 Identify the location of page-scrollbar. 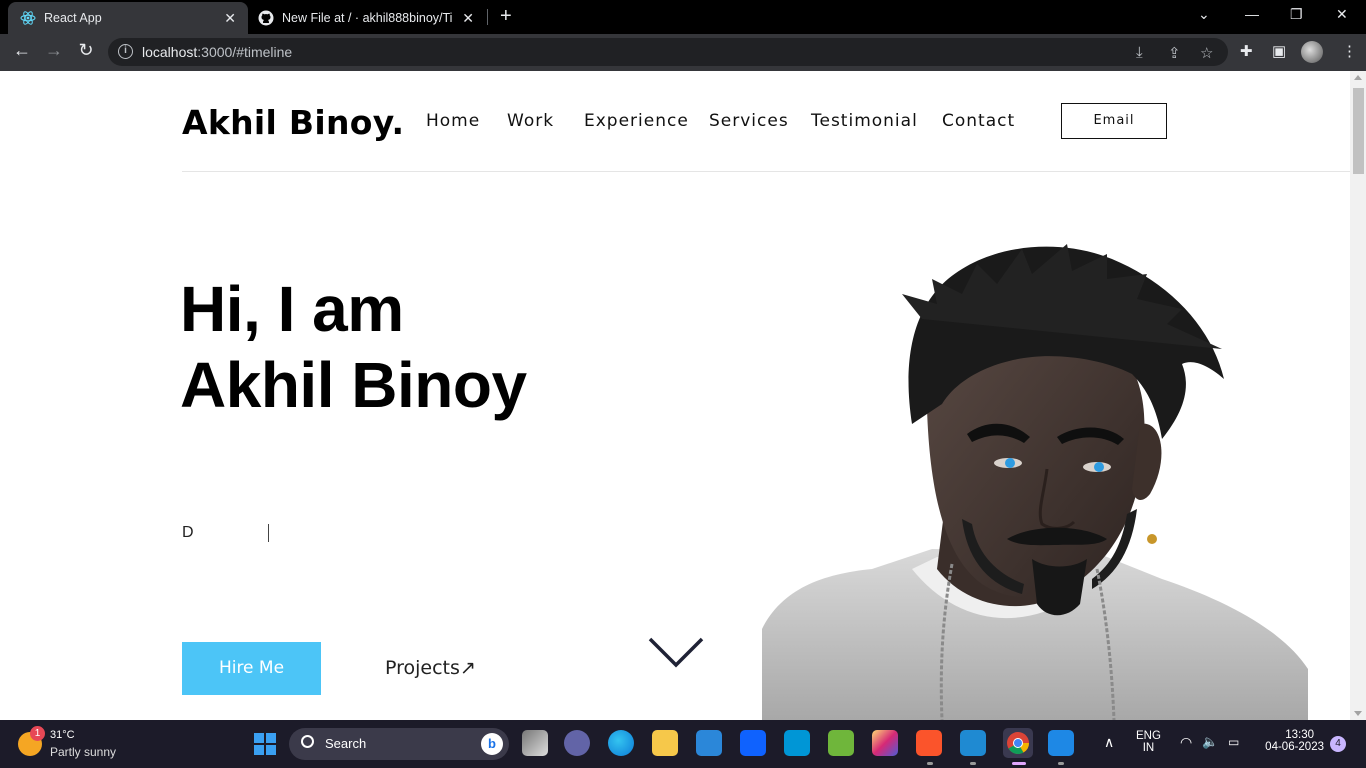
(1358, 395).